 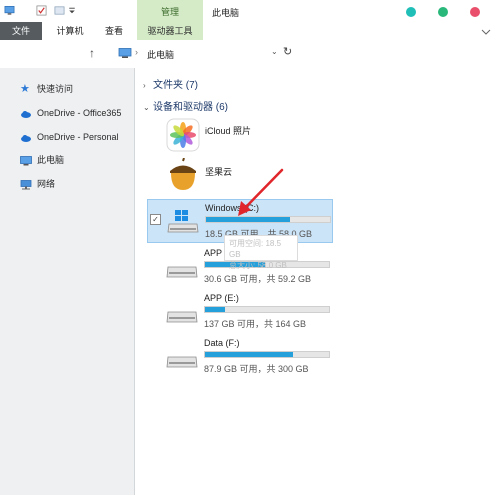 I want to click on tab-file: 文件, so click(x=21, y=31).